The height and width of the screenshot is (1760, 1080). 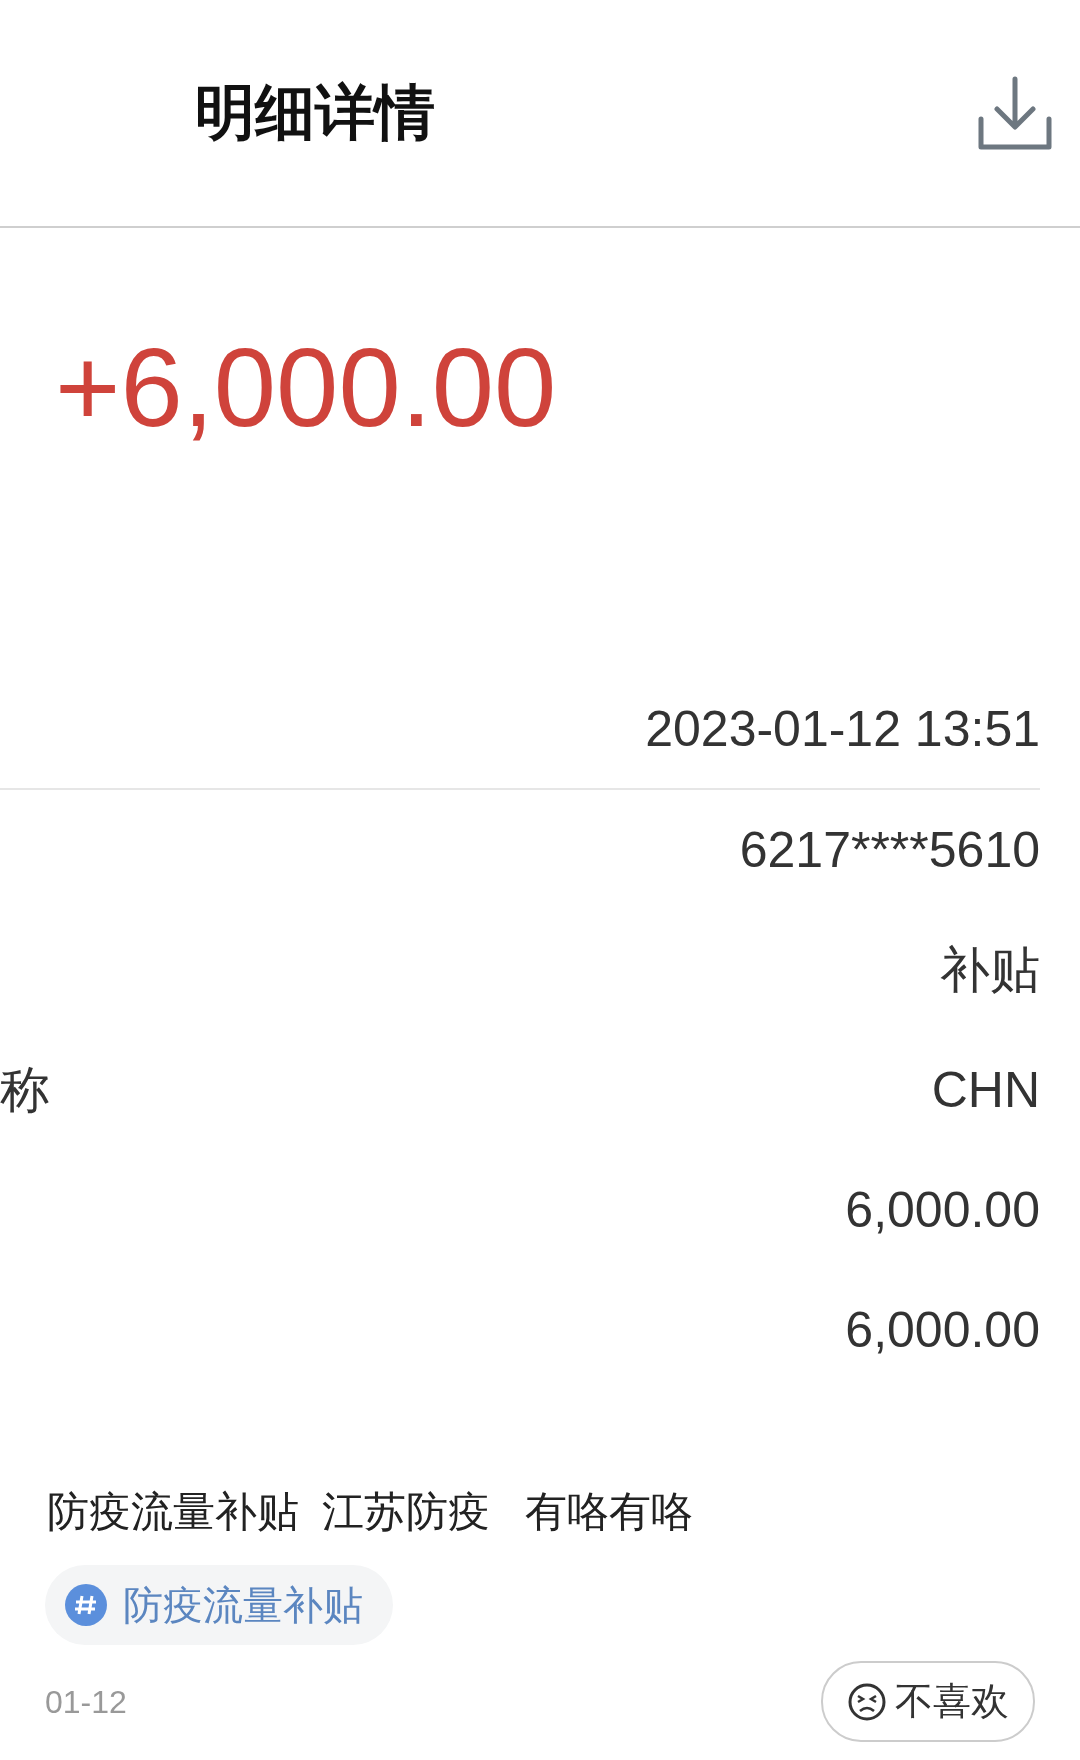 What do you see at coordinates (928, 1701) in the screenshot?
I see `dislike-button: 不喜欢` at bounding box center [928, 1701].